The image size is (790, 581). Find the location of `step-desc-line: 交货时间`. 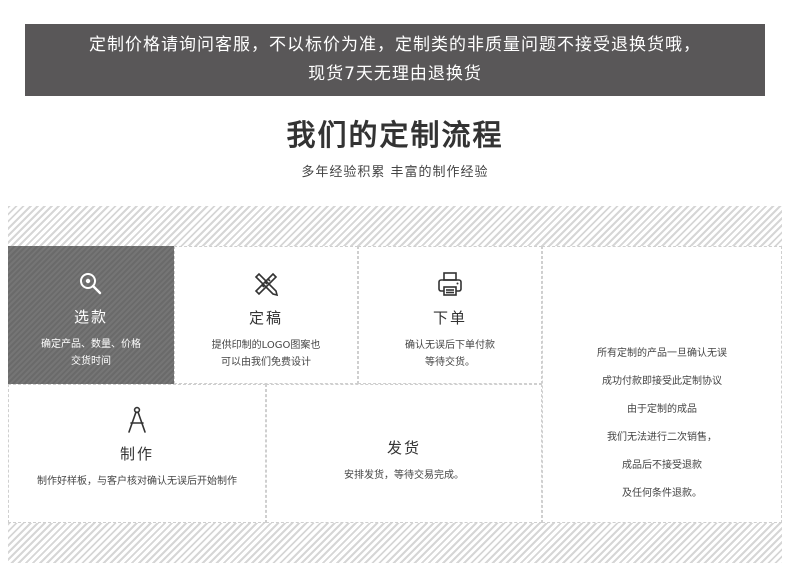

step-desc-line: 交货时间 is located at coordinates (91, 361).